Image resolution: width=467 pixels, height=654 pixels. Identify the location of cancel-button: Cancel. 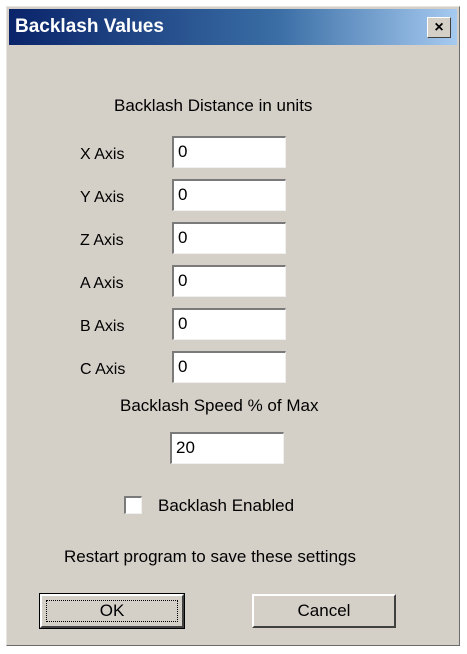
(324, 611).